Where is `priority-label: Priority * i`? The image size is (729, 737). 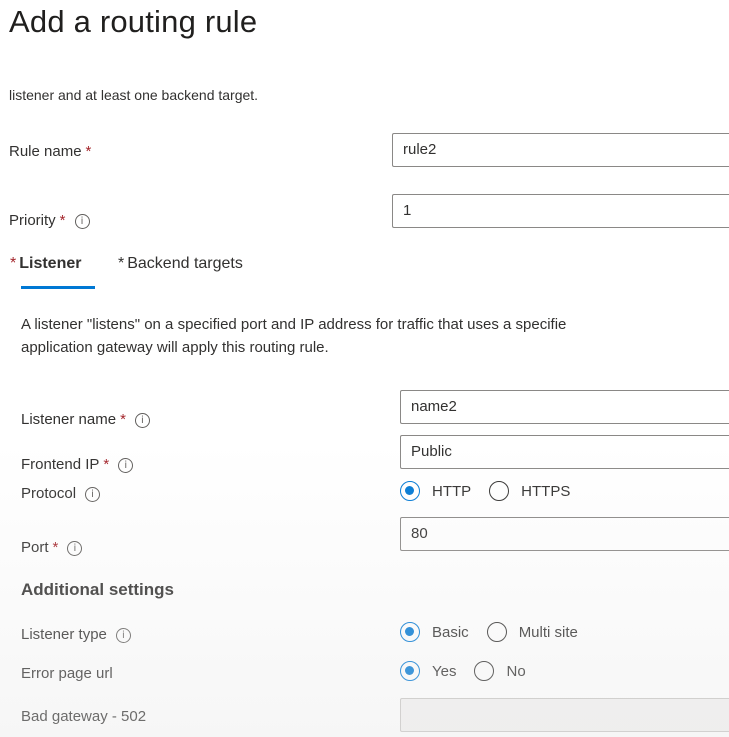
priority-label: Priority * i is located at coordinates (49, 220).